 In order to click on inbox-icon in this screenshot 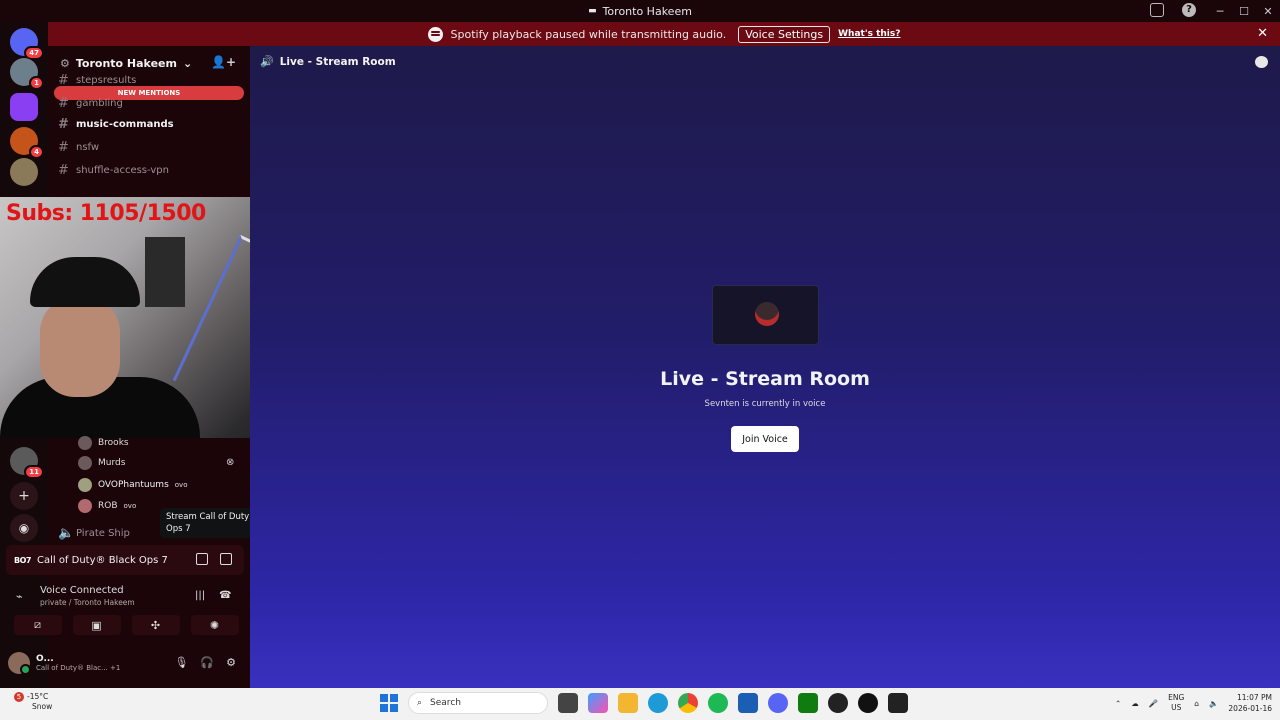, I will do `click(1157, 10)`.